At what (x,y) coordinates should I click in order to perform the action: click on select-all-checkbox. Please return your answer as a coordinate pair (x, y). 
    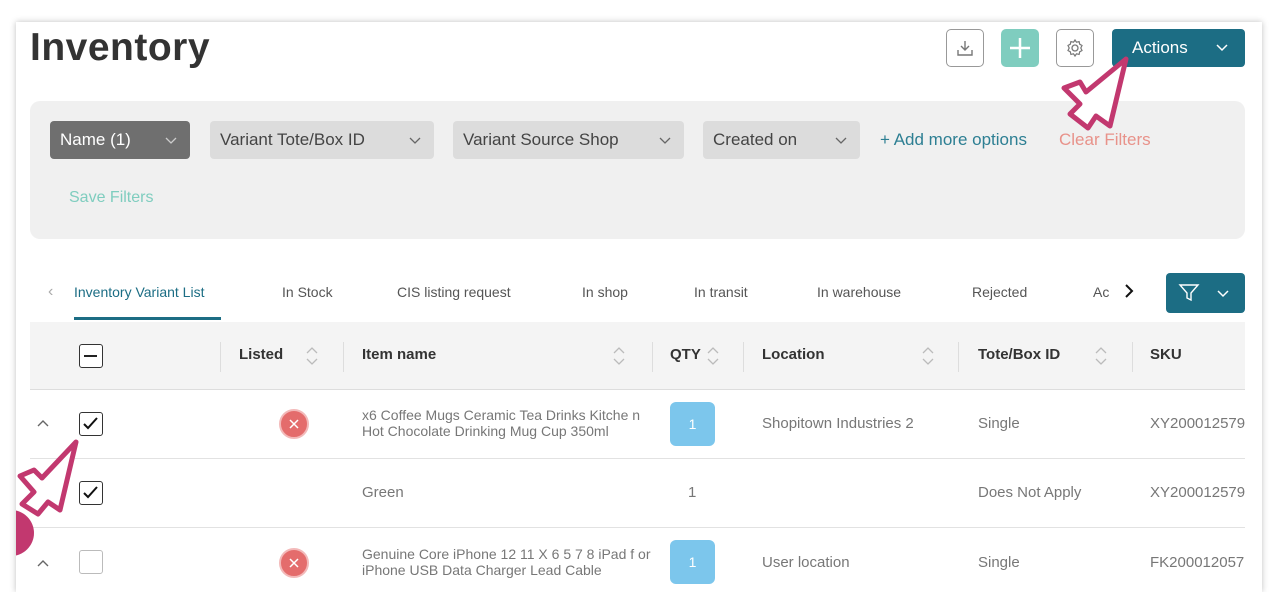
    Looking at the image, I should click on (91, 356).